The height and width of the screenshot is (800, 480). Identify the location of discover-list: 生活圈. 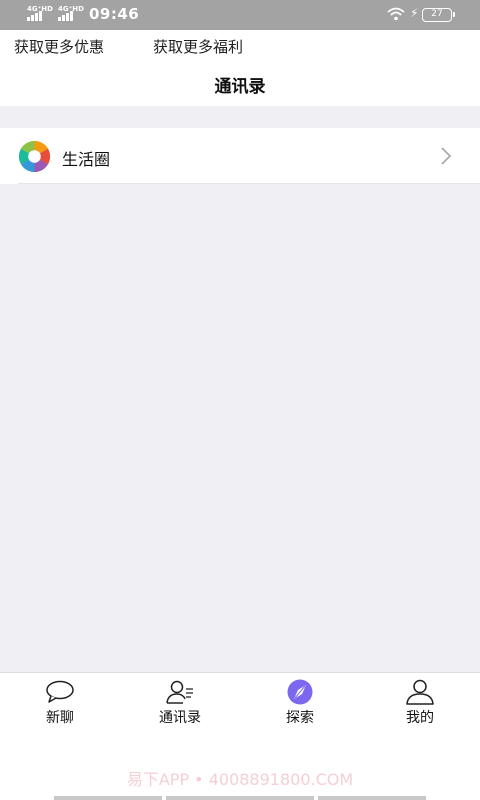
(240, 156).